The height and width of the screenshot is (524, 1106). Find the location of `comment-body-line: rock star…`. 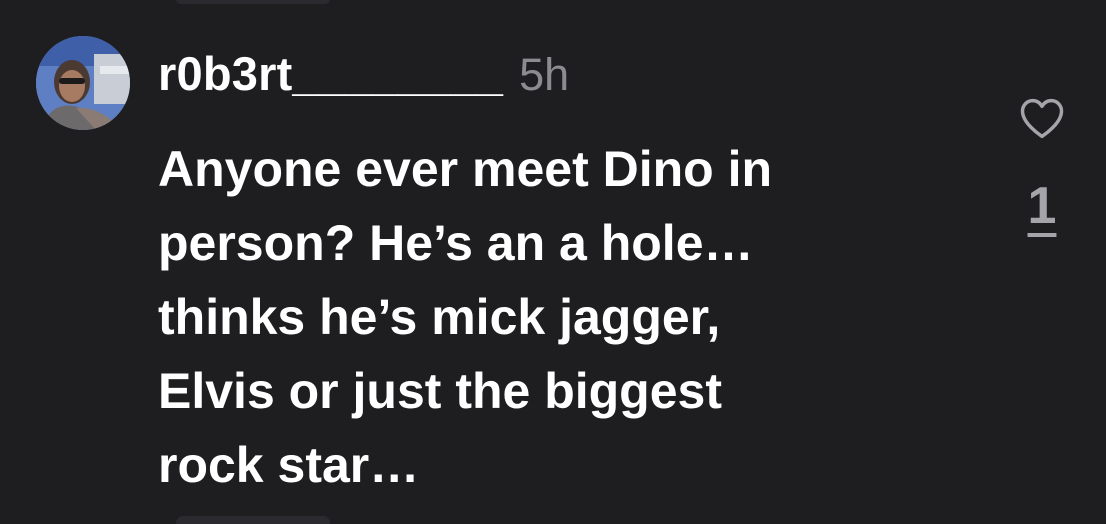

comment-body-line: rock star… is located at coordinates (289, 465).